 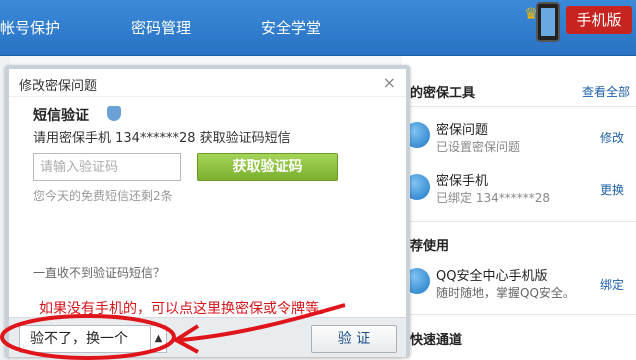 What do you see at coordinates (103, 196) in the screenshot?
I see `free-sms-remaining: 您今天的免费短信还剩2条` at bounding box center [103, 196].